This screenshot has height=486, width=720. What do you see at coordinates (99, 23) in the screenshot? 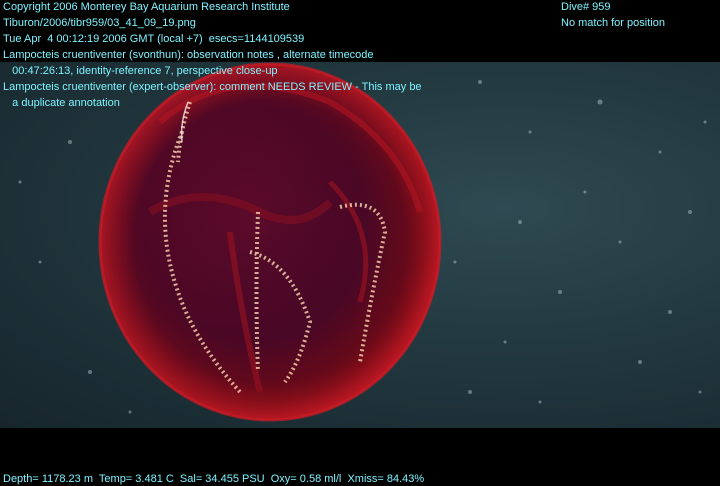
I see `file-path-text: Tiburon/2006/tibr959/03_41_09_19.png` at bounding box center [99, 23].